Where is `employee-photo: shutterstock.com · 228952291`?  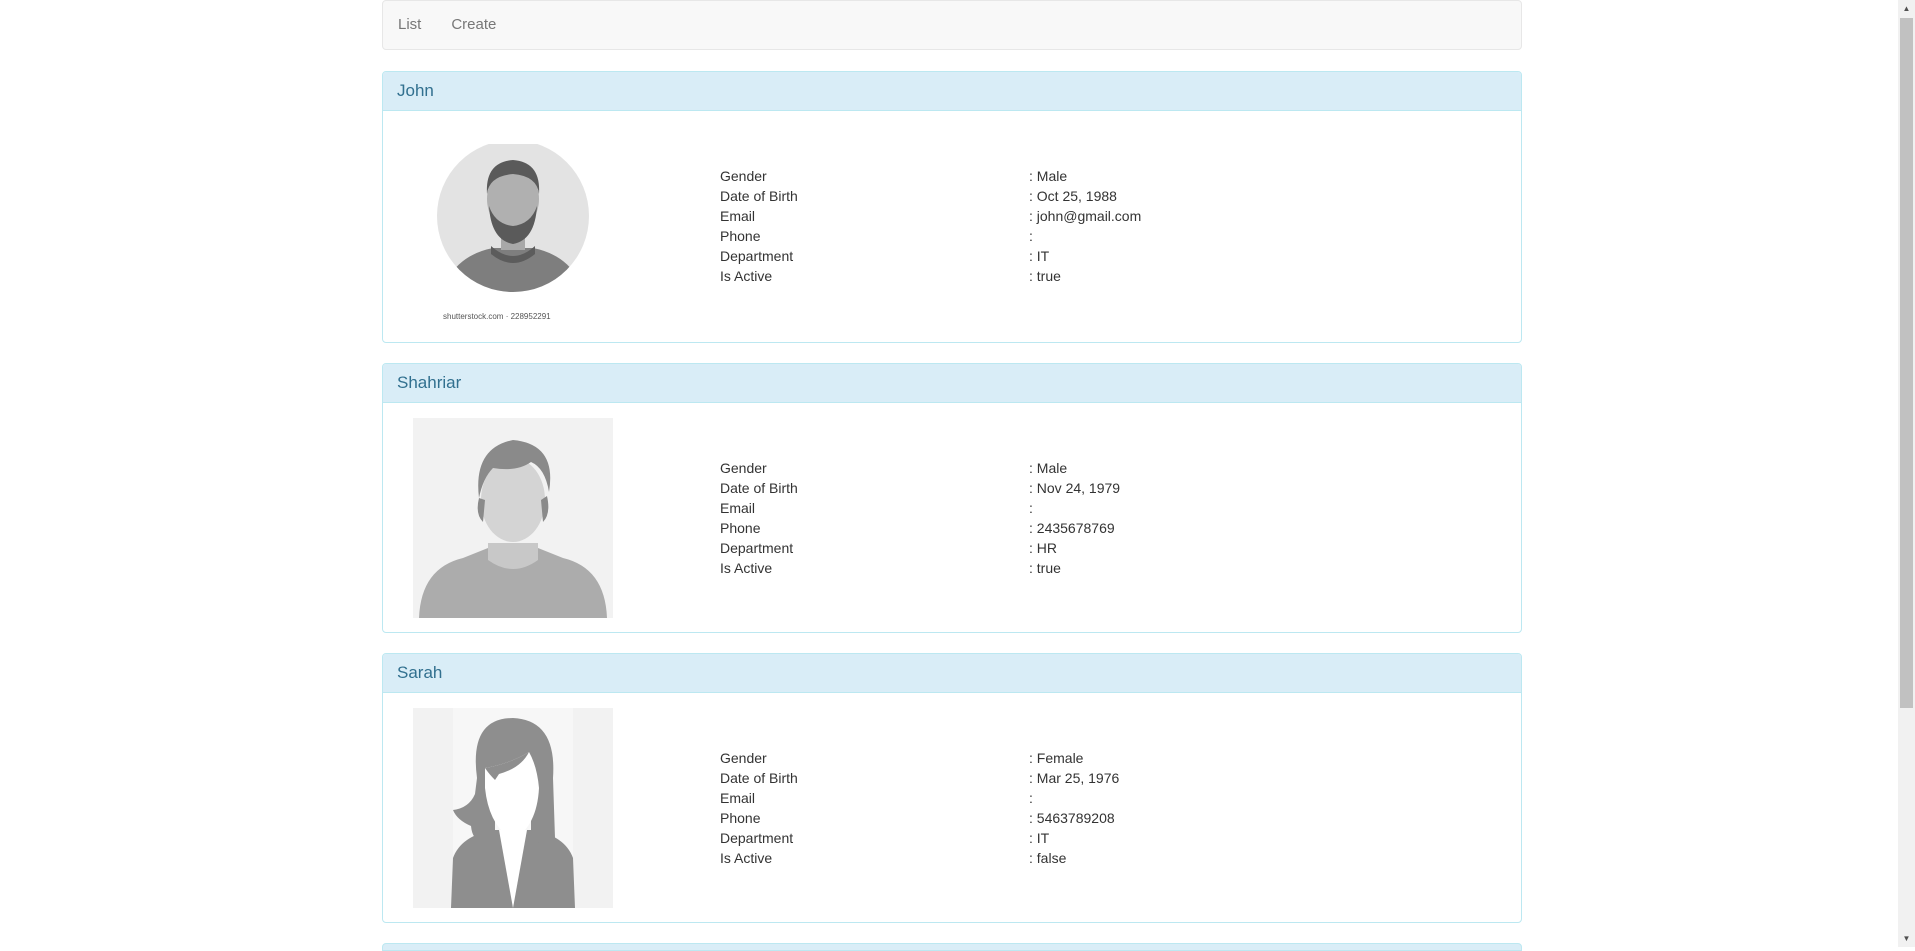 employee-photo: shutterstock.com · 228952291 is located at coordinates (513, 234).